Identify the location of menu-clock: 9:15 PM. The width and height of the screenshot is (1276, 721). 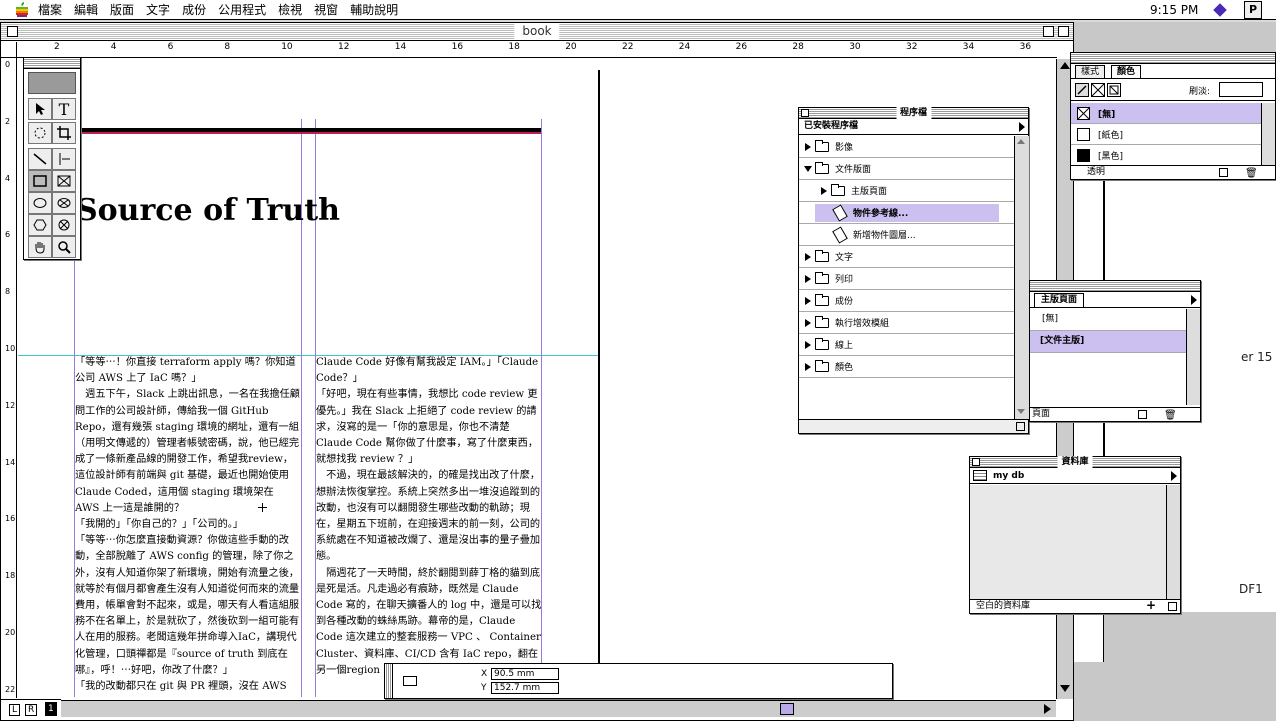
(1174, 10).